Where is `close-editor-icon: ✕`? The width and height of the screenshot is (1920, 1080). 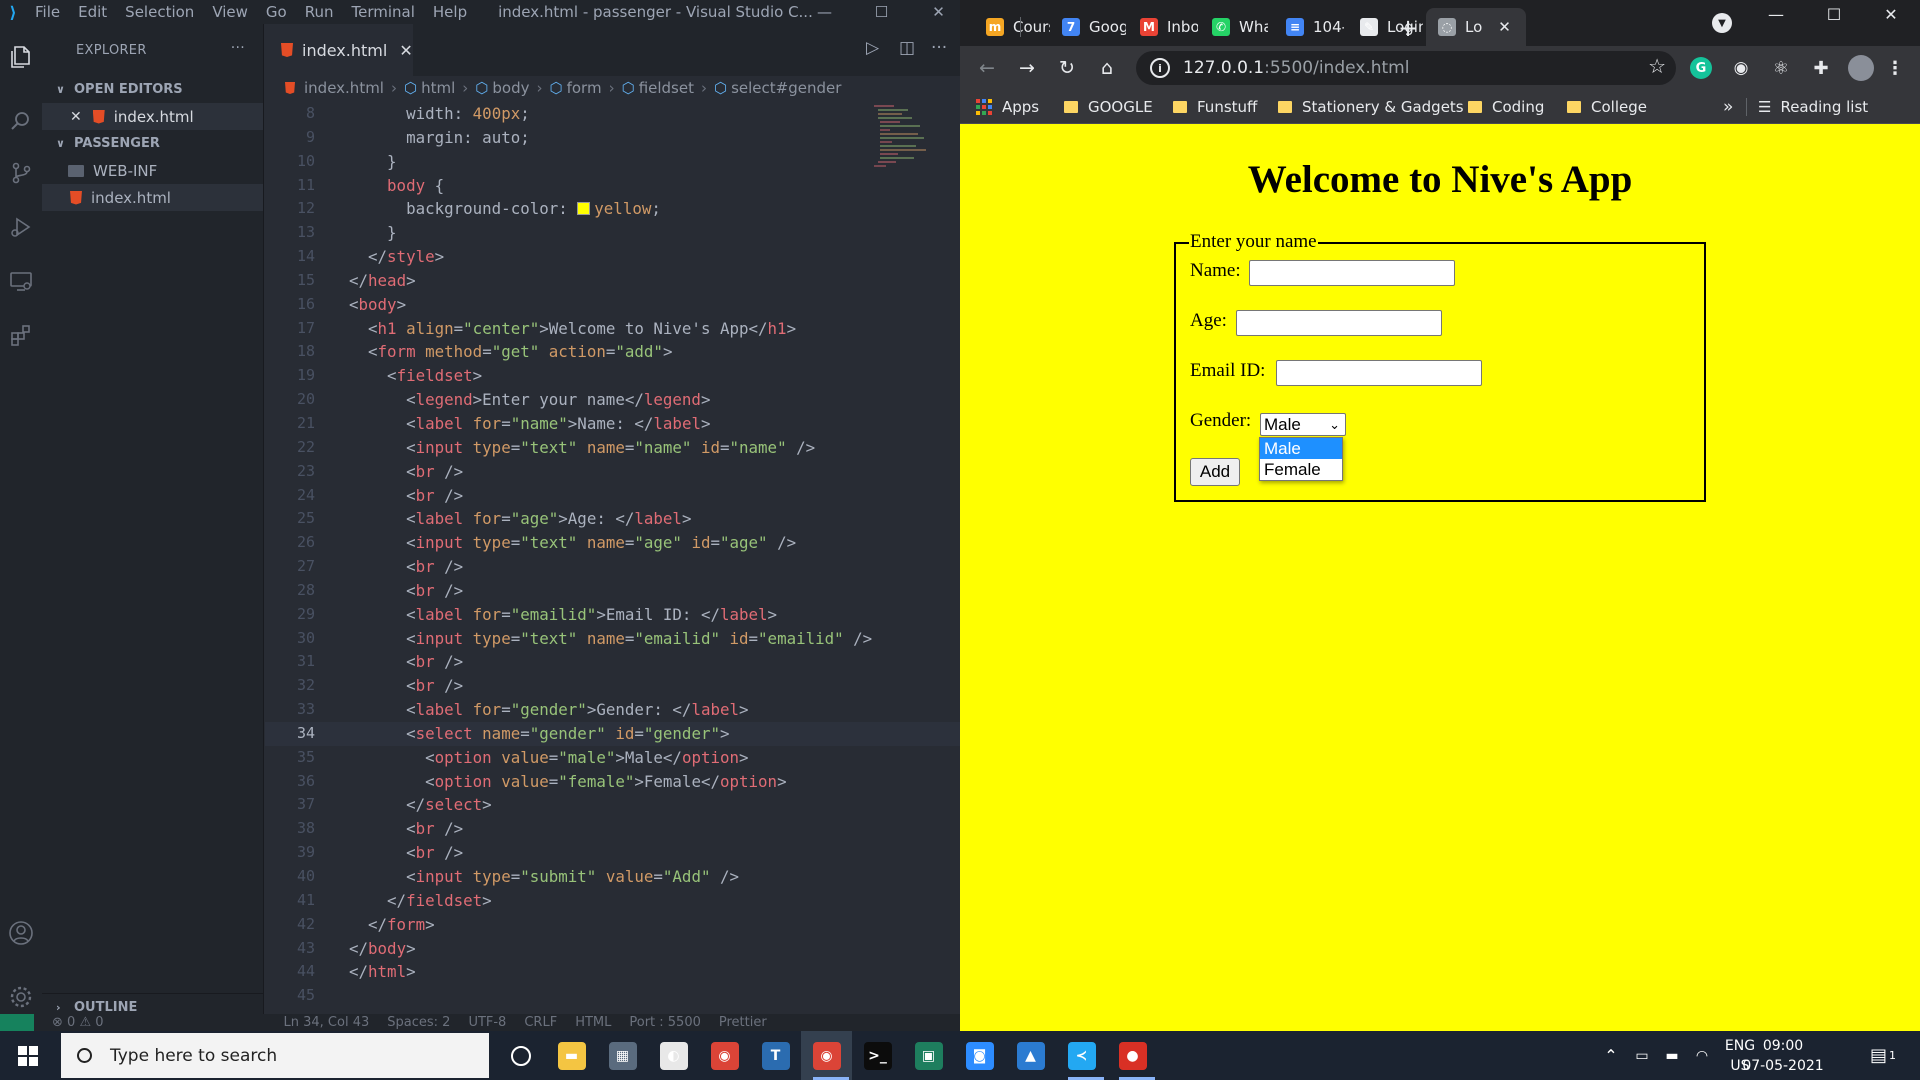
close-editor-icon: ✕ is located at coordinates (76, 117).